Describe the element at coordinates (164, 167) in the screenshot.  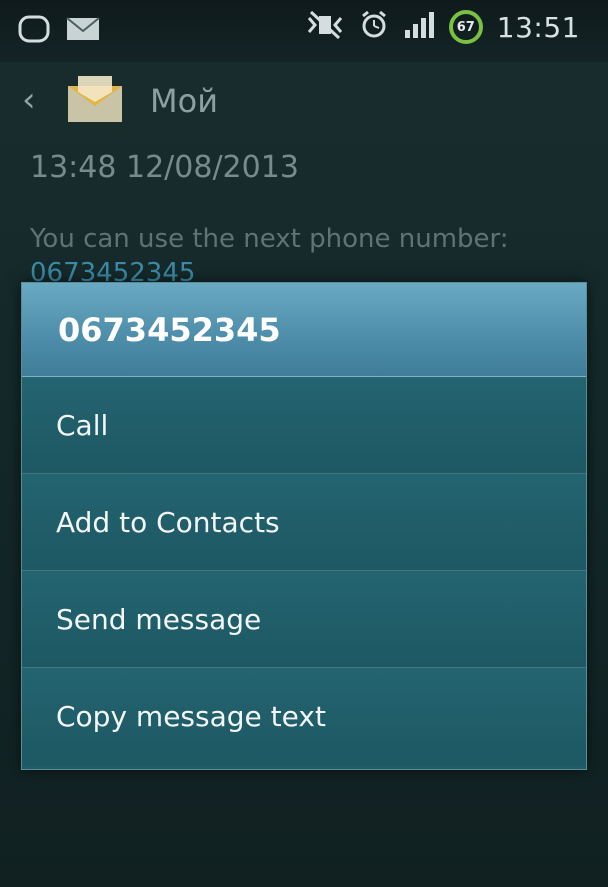
I see `message-timestamp: 13:48 12/08/2013` at that location.